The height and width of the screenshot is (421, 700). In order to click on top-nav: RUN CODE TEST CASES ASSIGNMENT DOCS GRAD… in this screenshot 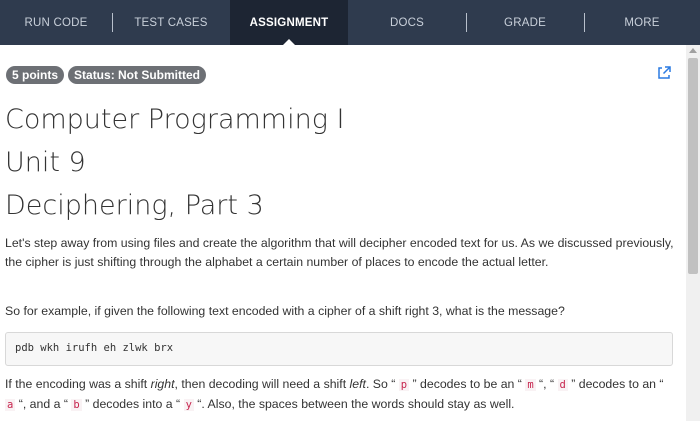, I will do `click(350, 22)`.